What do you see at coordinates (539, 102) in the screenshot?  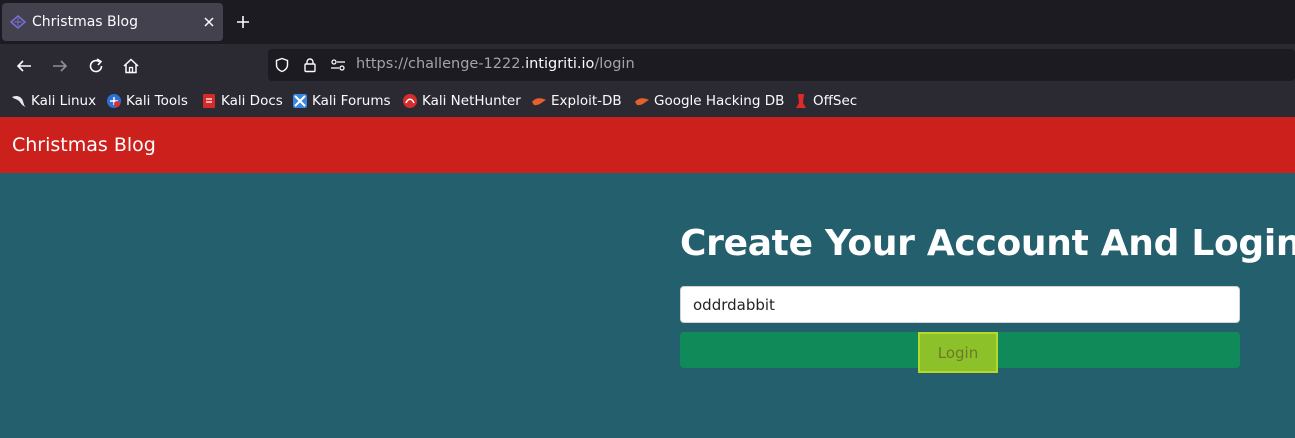 I see `exploit-db-icon` at bounding box center [539, 102].